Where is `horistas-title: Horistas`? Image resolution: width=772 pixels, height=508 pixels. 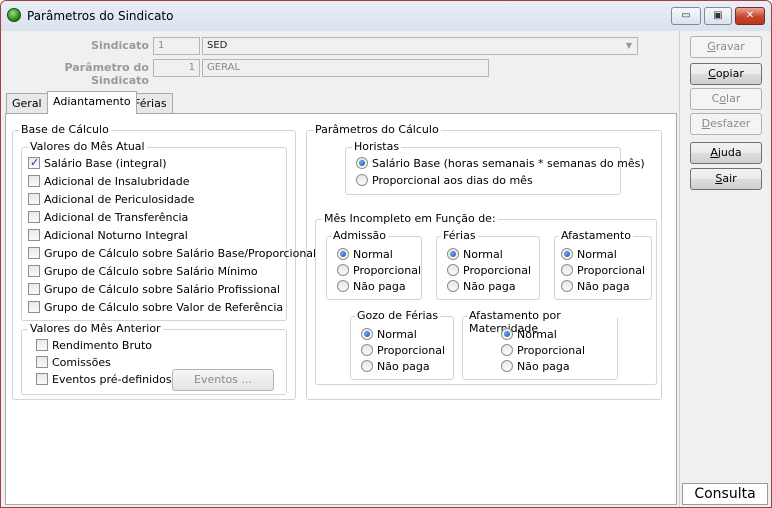 horistas-title: Horistas is located at coordinates (377, 146).